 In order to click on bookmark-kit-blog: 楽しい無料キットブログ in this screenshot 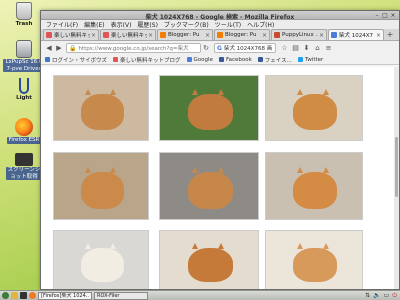, I will do `click(147, 60)`.